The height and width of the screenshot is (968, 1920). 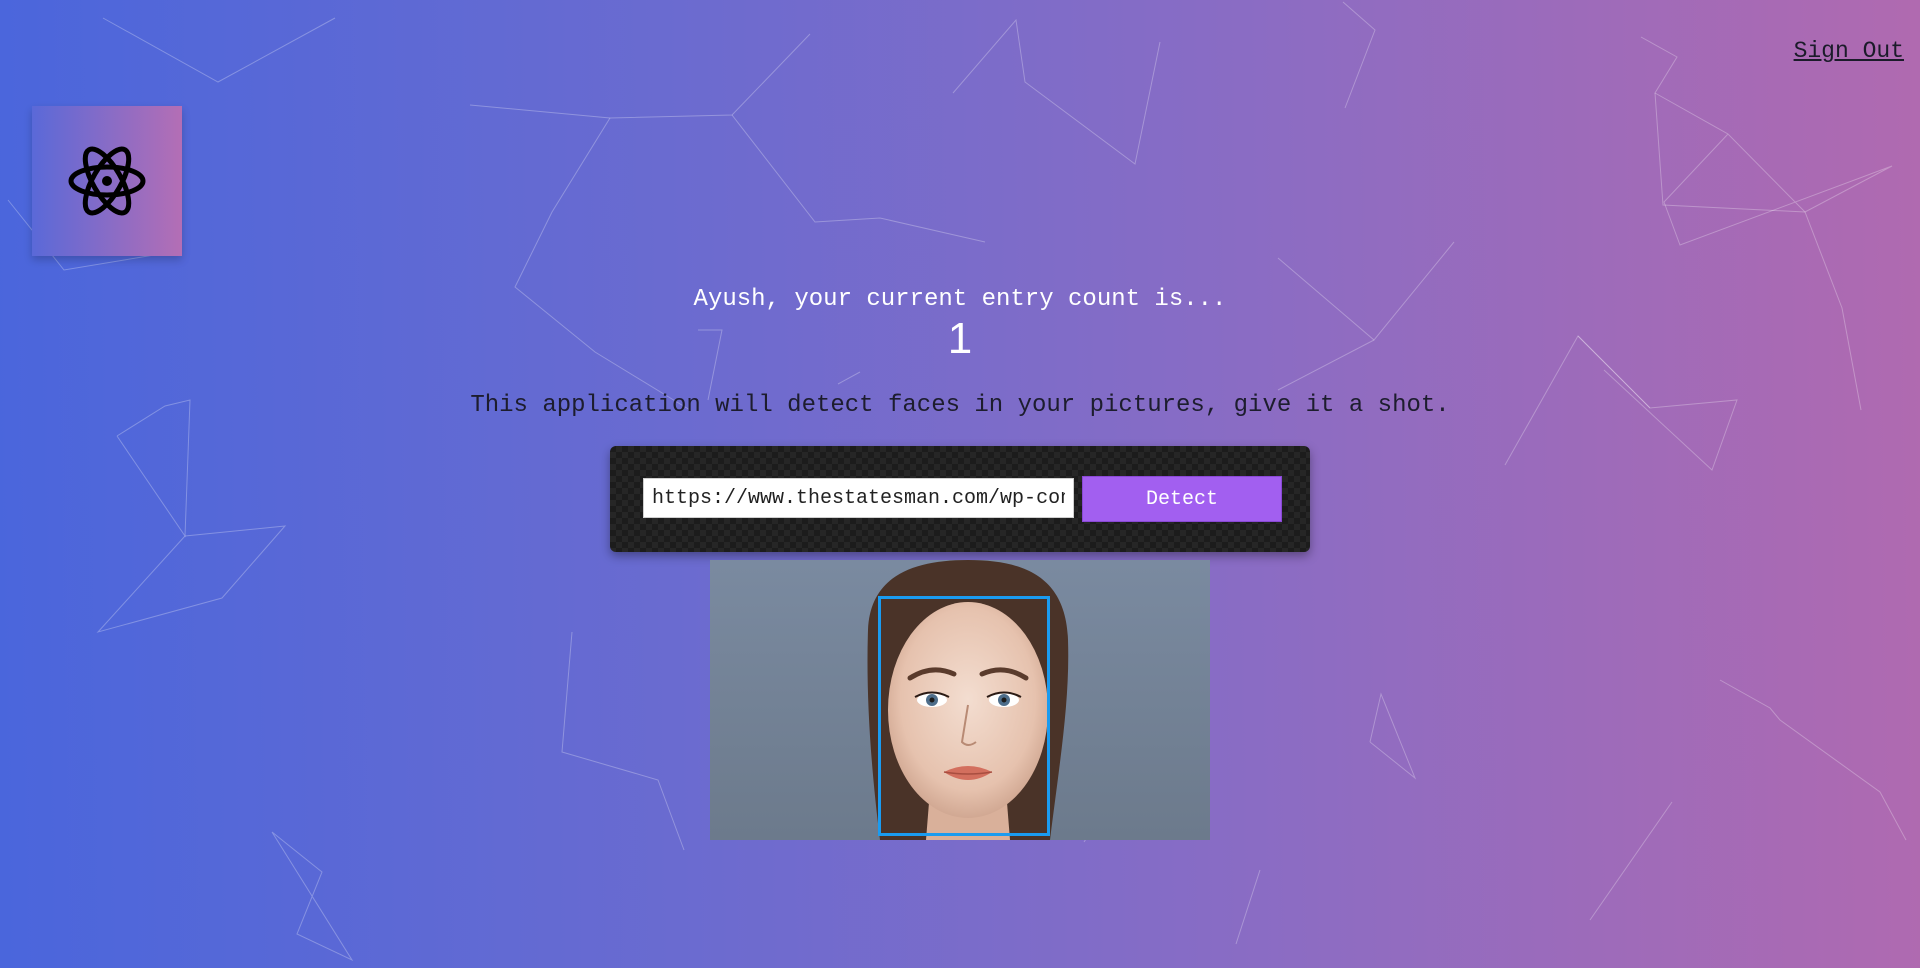 I want to click on entry-count-value: 1, so click(x=960, y=338).